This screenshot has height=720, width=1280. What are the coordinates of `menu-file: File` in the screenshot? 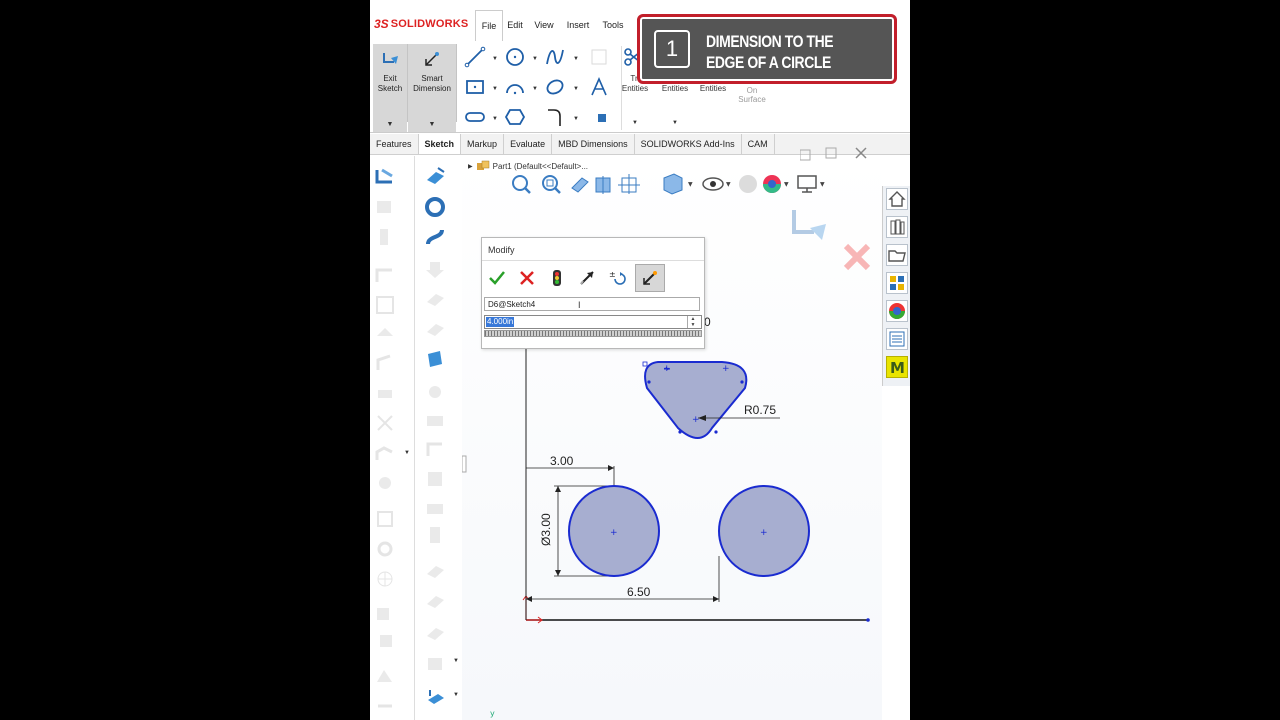 It's located at (489, 25).